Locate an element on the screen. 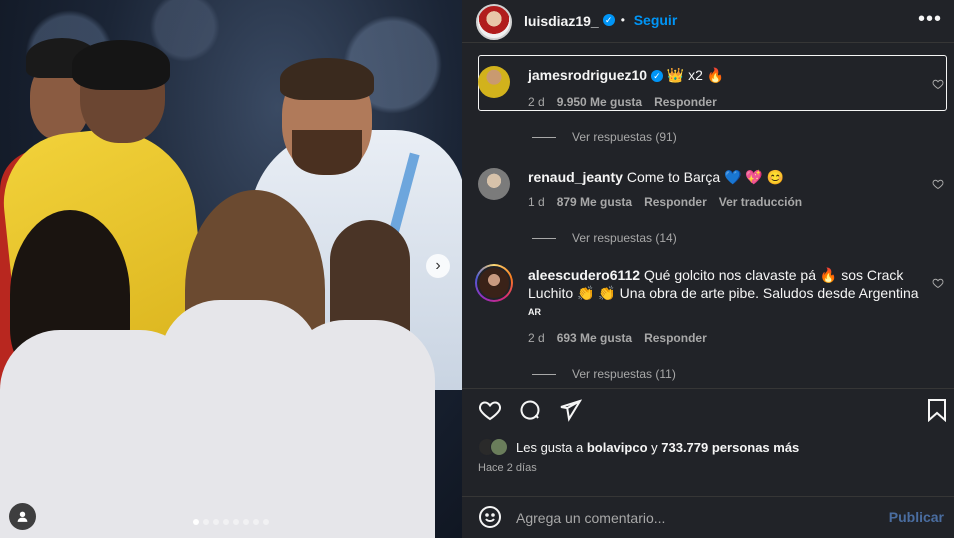  chevron-right-icon: › is located at coordinates (438, 265).